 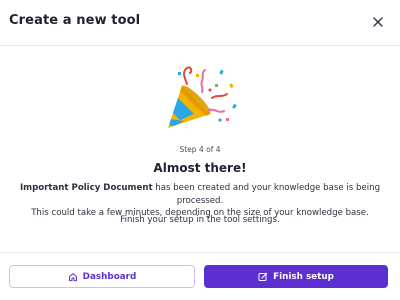 I want to click on finish-setup-button: Finish setup, so click(x=296, y=276).